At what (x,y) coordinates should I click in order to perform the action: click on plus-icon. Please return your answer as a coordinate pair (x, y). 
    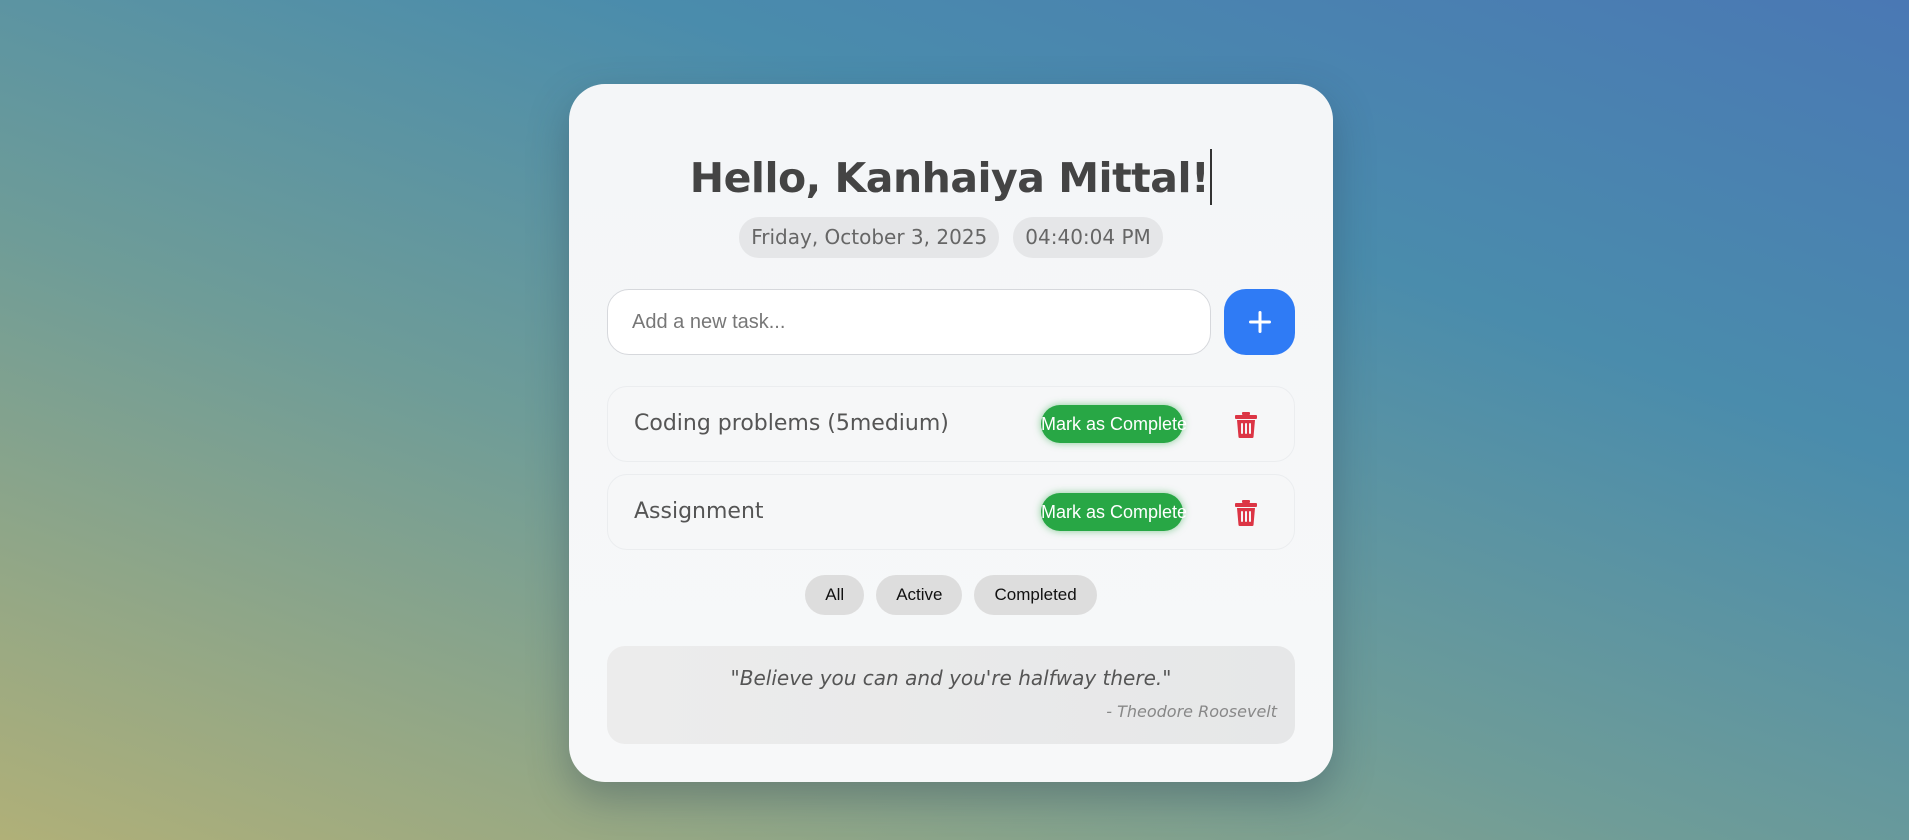
    Looking at the image, I should click on (1259, 322).